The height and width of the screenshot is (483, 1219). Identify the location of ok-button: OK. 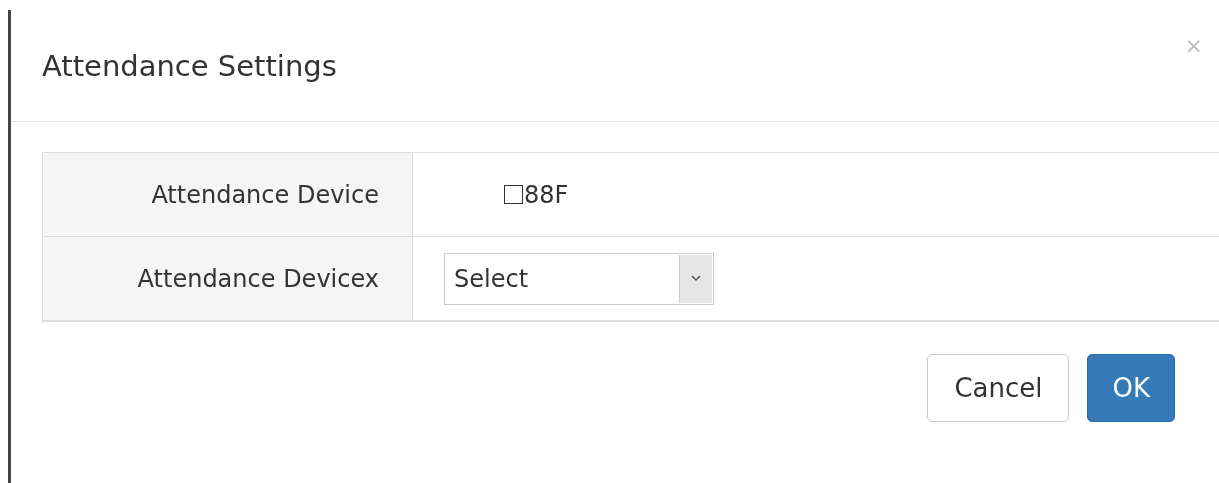
(1131, 388).